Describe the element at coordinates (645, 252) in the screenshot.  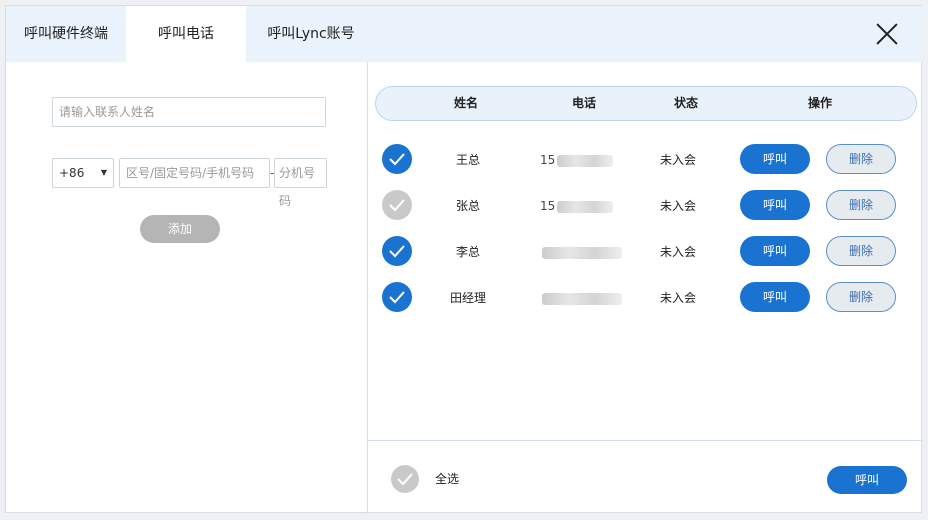
I see `table-row: 李总 未入会 呼叫 删除` at that location.